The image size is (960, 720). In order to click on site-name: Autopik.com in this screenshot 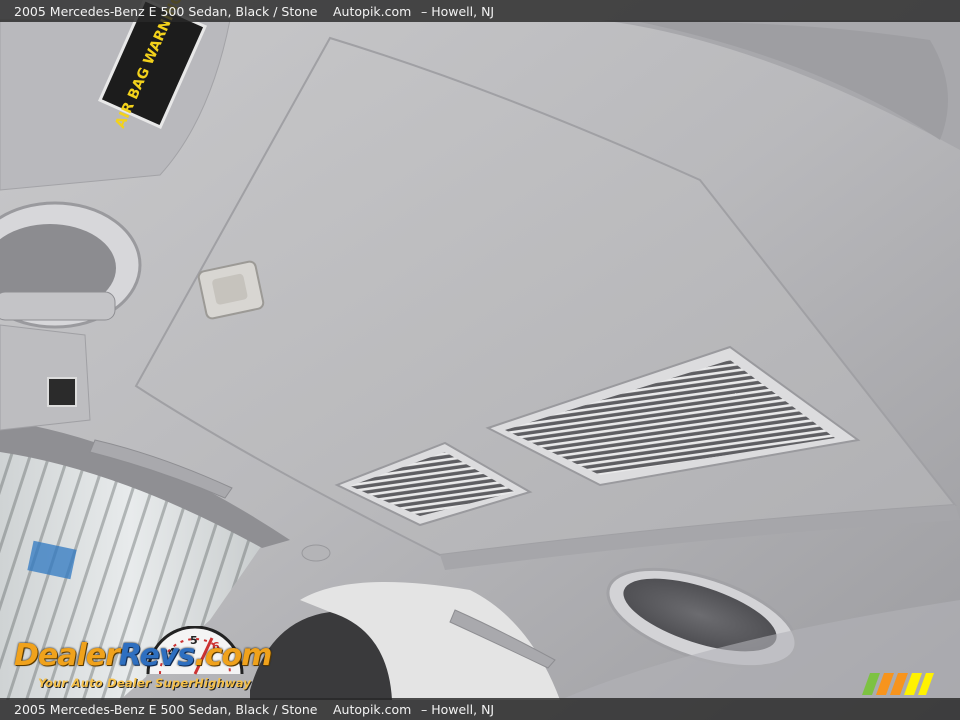, I will do `click(372, 11)`.